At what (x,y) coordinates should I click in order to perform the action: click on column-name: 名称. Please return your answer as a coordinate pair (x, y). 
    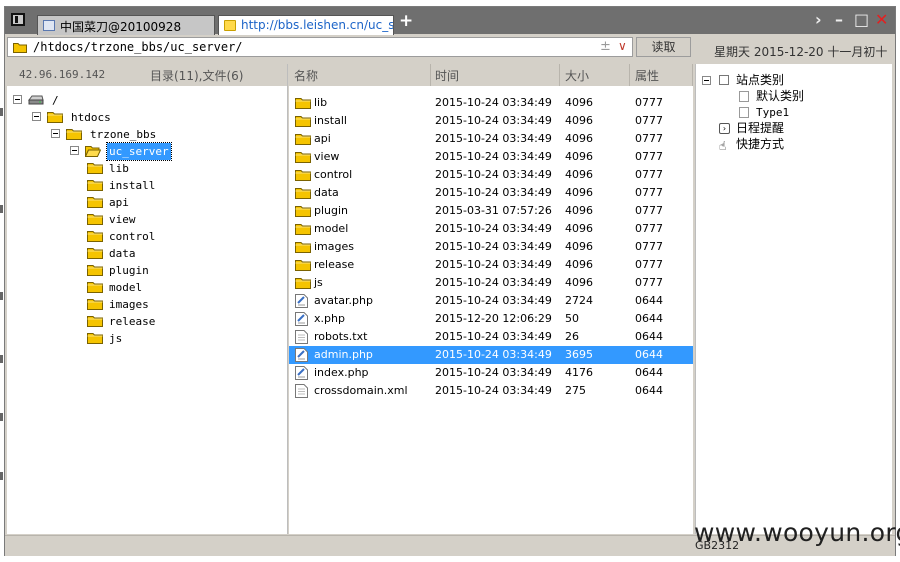
    Looking at the image, I should click on (306, 75).